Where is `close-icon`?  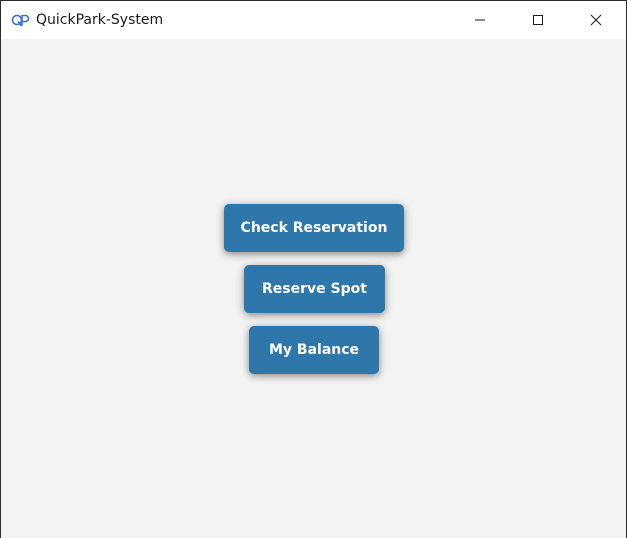
close-icon is located at coordinates (596, 20).